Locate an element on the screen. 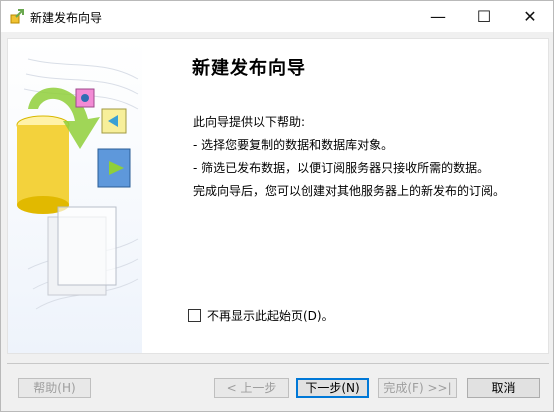  wizard-app-icon is located at coordinates (17, 16).